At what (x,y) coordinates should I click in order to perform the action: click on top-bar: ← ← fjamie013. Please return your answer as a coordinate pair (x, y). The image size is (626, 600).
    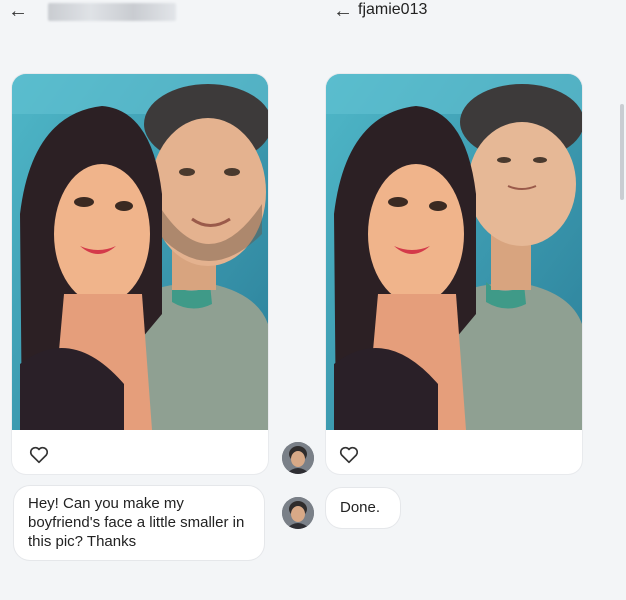
    Looking at the image, I should click on (313, 15).